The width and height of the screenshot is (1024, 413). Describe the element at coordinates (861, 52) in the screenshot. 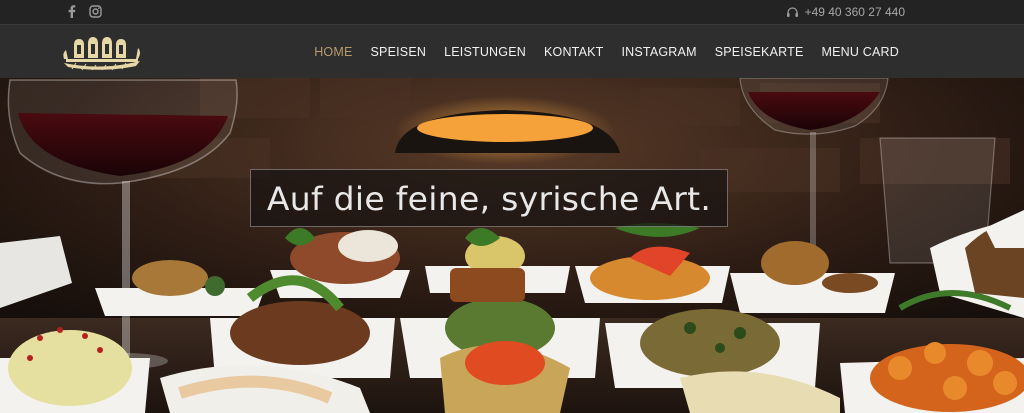

I see `nav-menu-card: MENU CARD` at that location.